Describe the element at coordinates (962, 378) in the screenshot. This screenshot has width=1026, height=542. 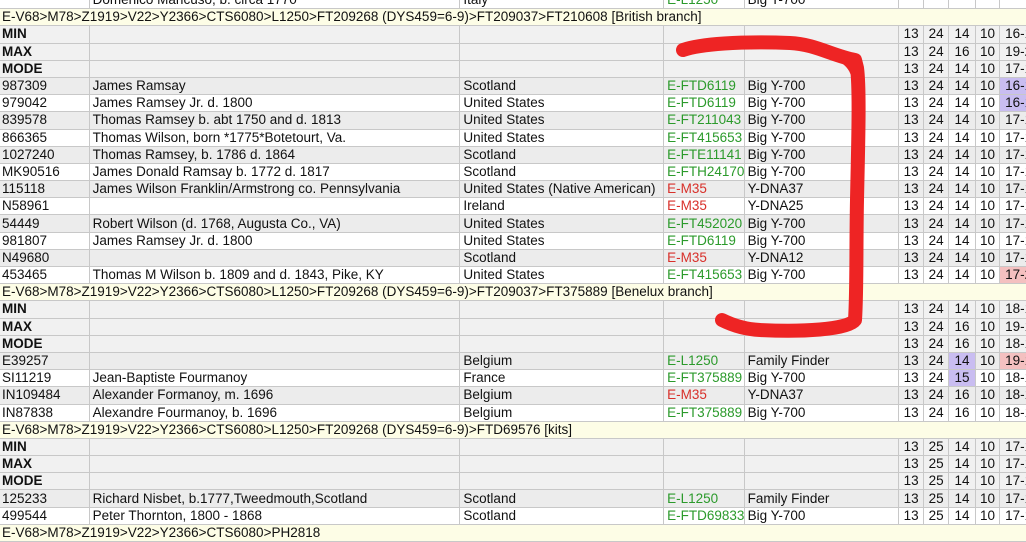
I see `marker-value-cell: 15` at that location.